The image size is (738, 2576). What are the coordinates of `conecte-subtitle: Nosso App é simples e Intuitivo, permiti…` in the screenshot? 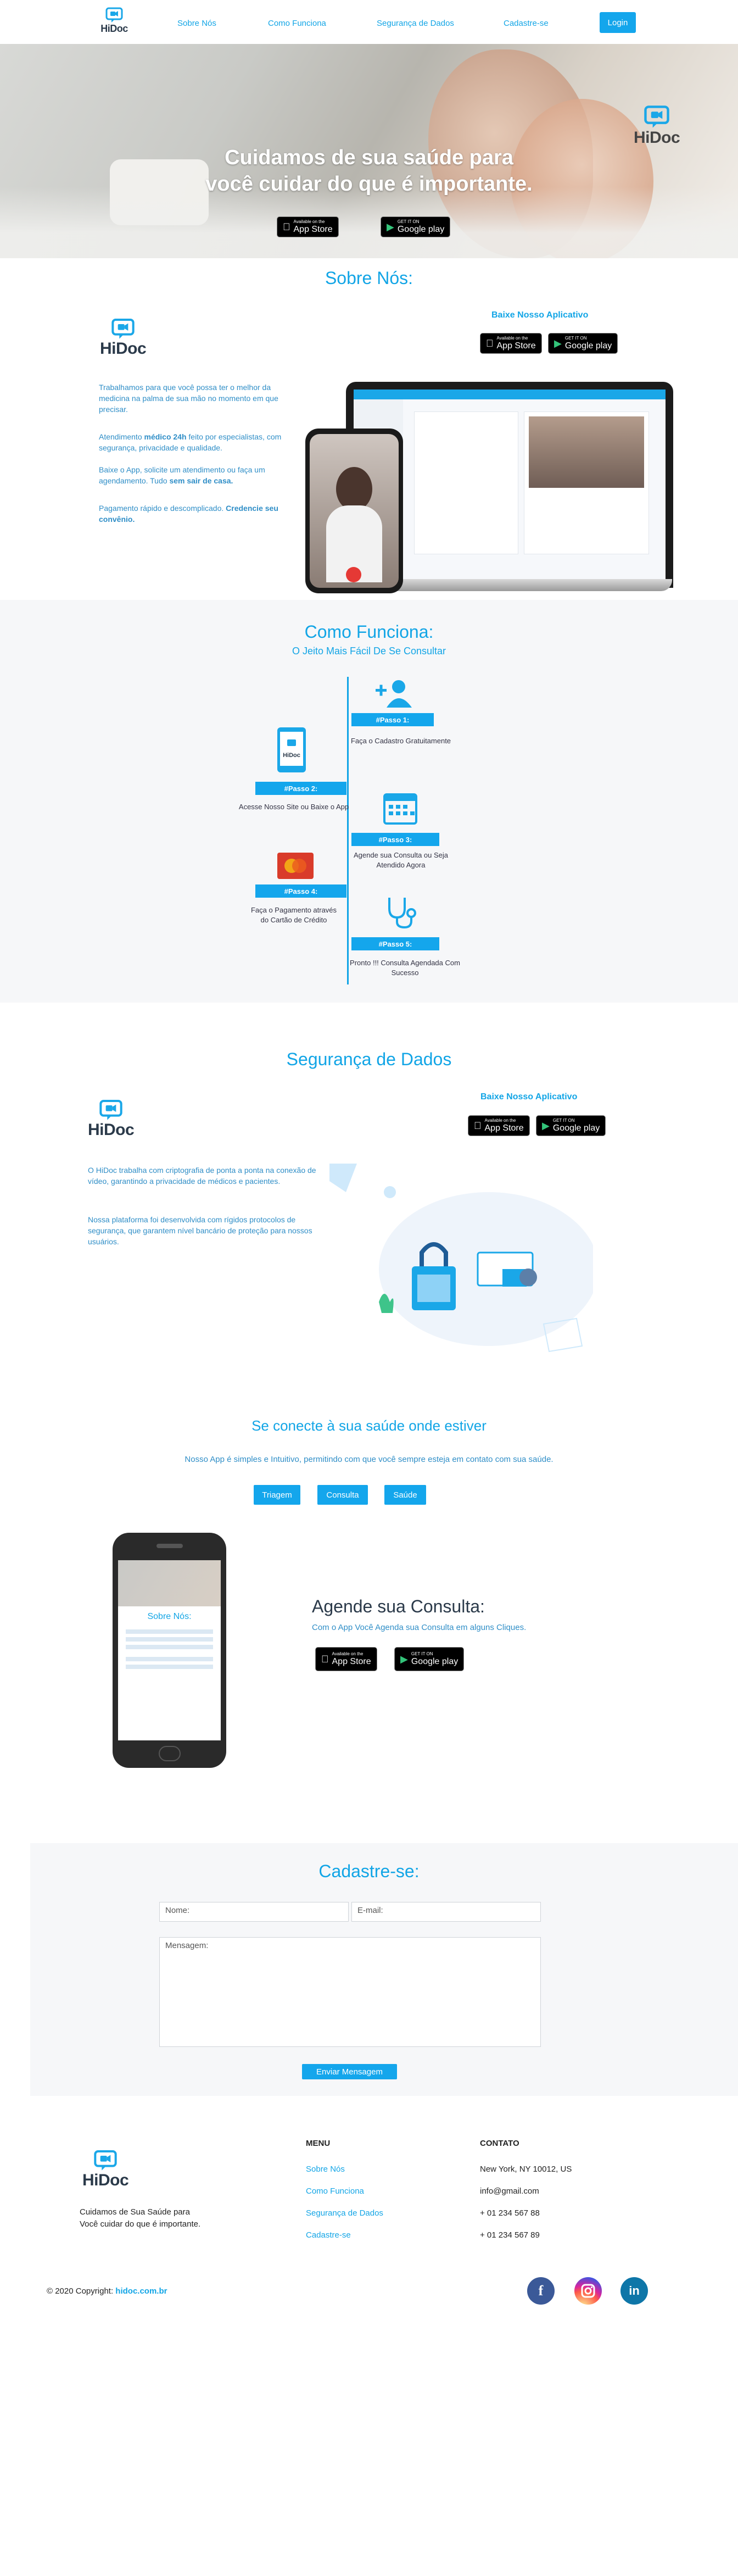 It's located at (369, 1459).